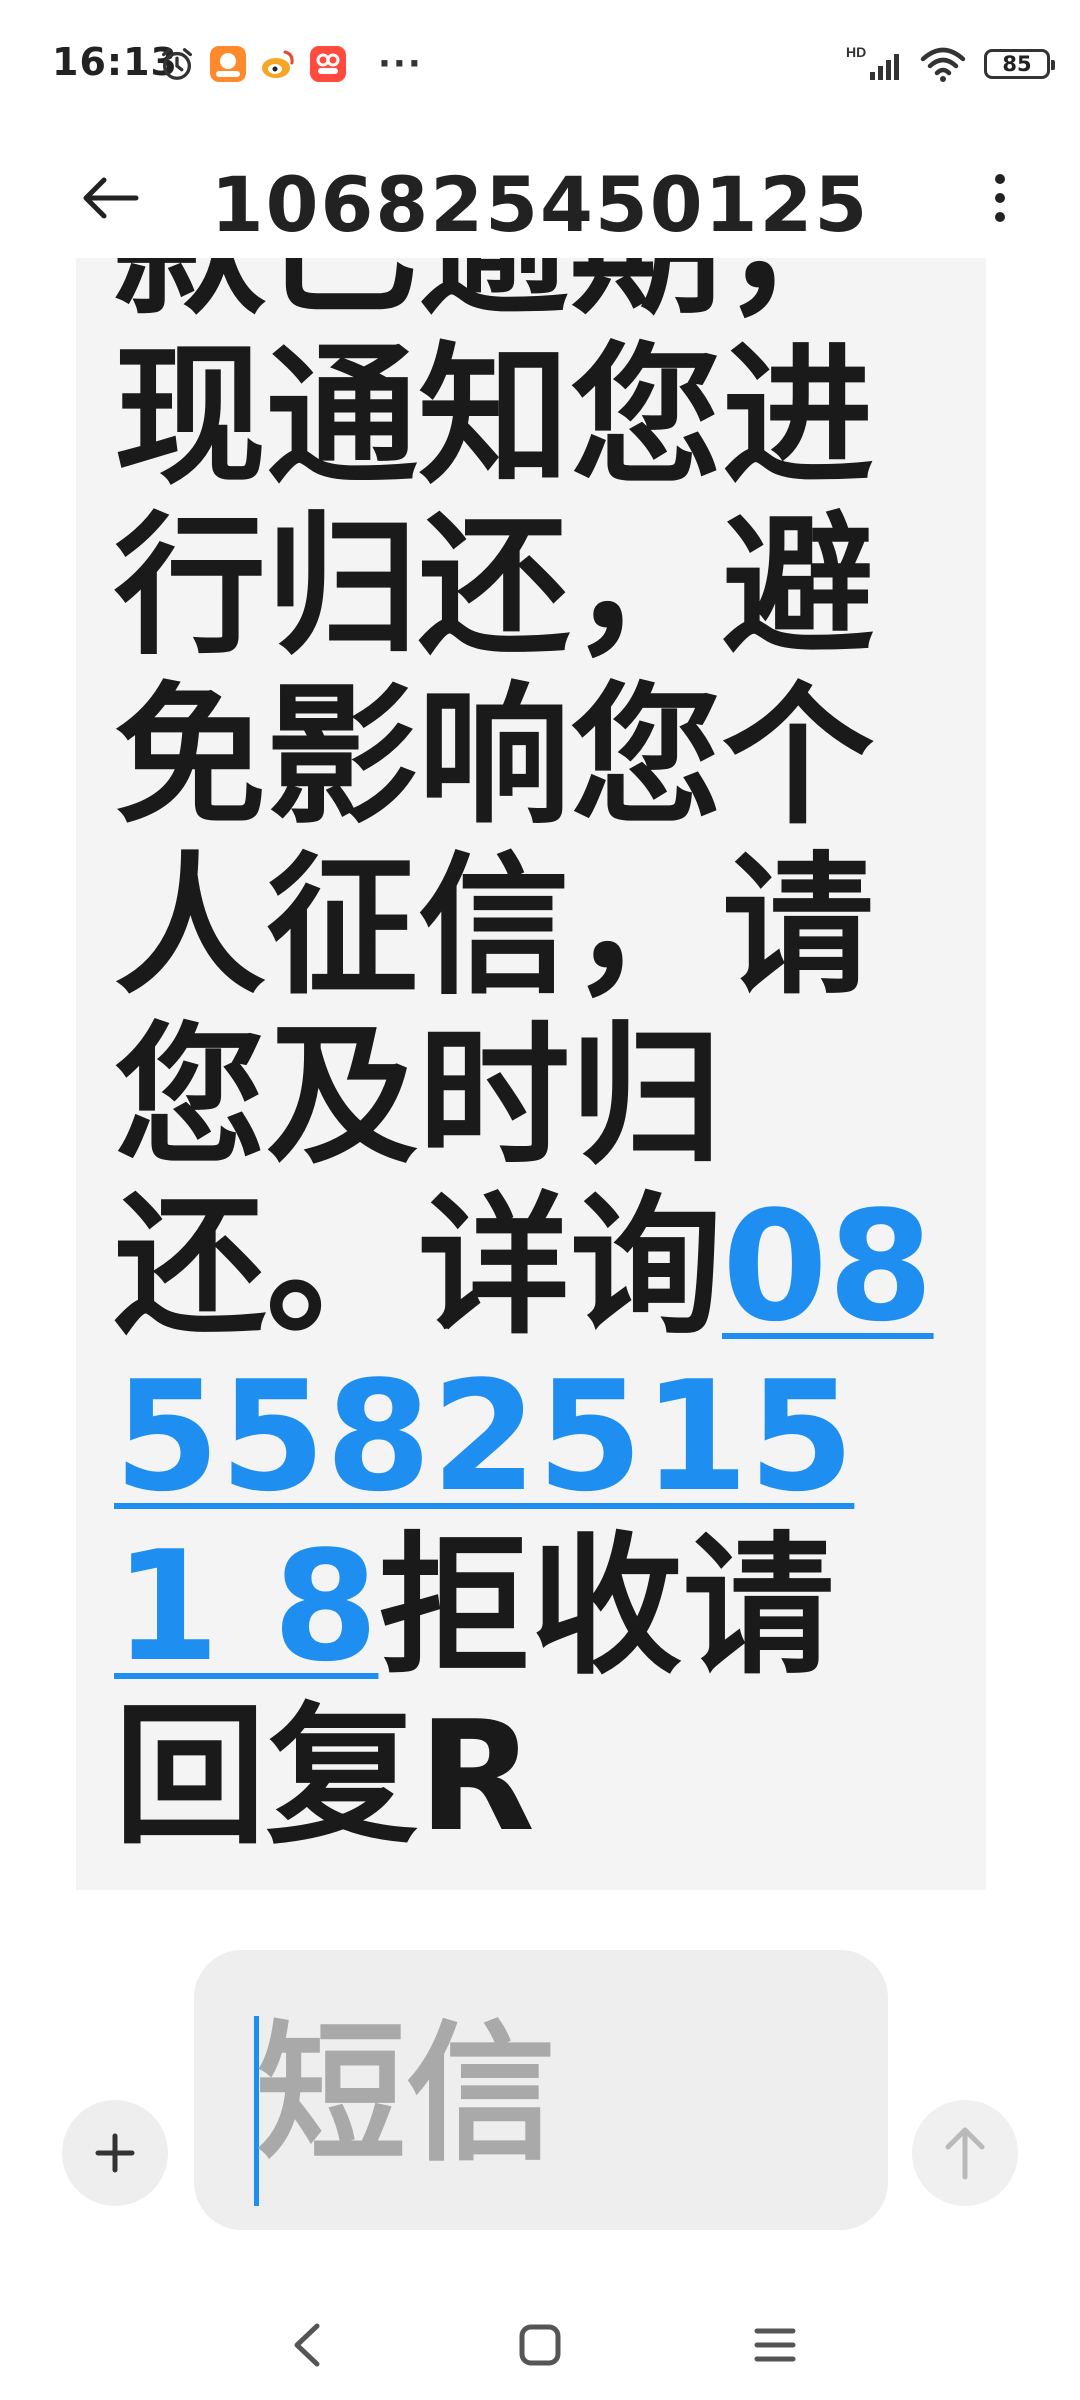  What do you see at coordinates (943, 64) in the screenshot?
I see `wifi-icon` at bounding box center [943, 64].